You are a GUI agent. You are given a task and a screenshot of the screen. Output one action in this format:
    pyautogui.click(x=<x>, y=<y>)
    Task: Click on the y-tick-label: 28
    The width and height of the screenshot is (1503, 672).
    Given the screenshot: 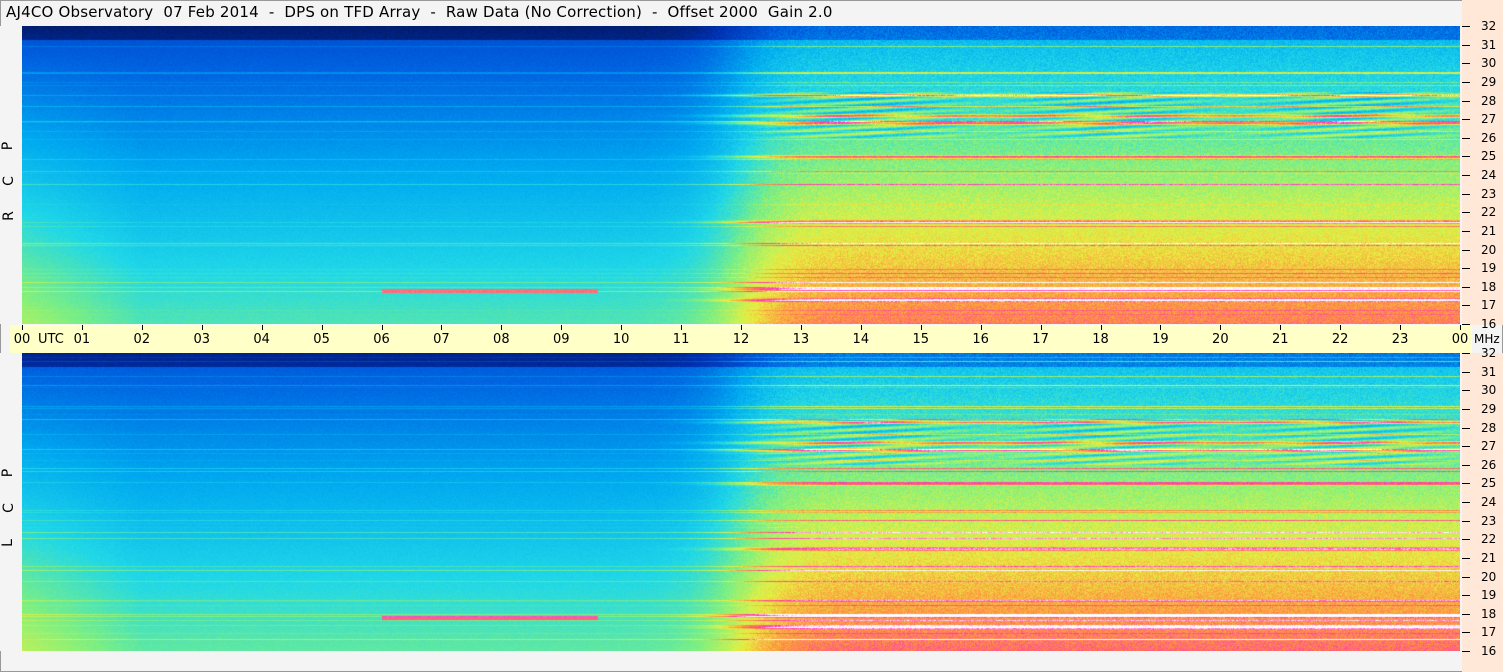 What is the action you would take?
    pyautogui.click(x=1489, y=427)
    